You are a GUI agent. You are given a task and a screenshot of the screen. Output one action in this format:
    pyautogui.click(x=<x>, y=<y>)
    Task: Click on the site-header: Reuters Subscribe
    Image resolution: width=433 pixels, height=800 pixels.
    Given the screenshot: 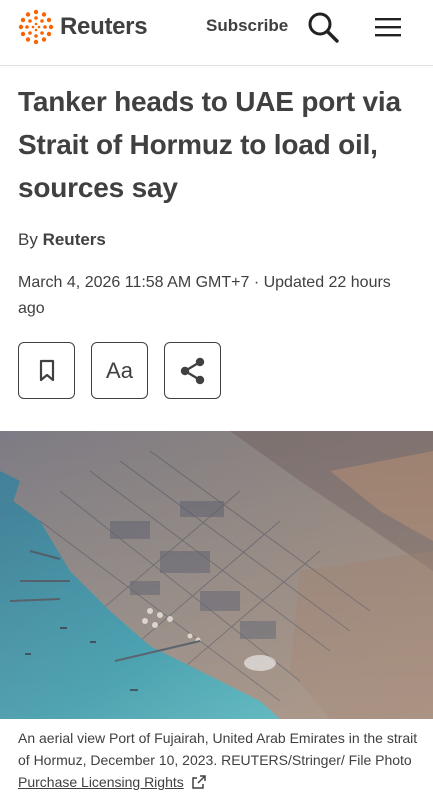 What is the action you would take?
    pyautogui.click(x=216, y=33)
    